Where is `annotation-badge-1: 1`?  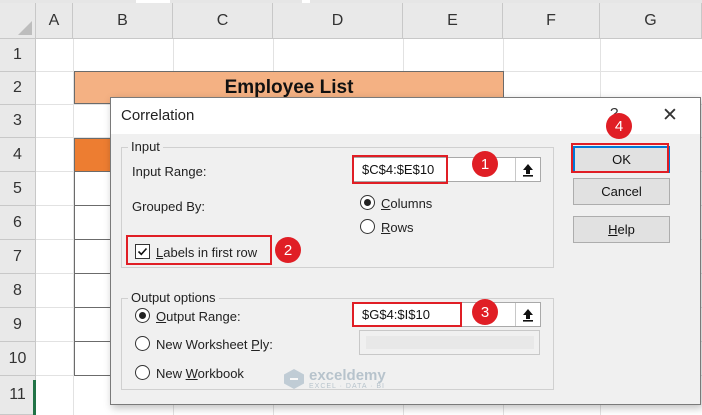 annotation-badge-1: 1 is located at coordinates (485, 164).